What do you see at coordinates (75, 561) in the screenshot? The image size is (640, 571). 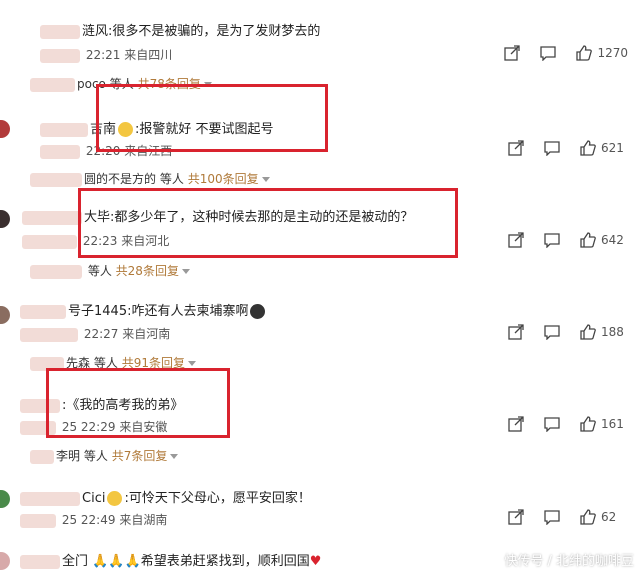 I see `comment-user: 全门` at bounding box center [75, 561].